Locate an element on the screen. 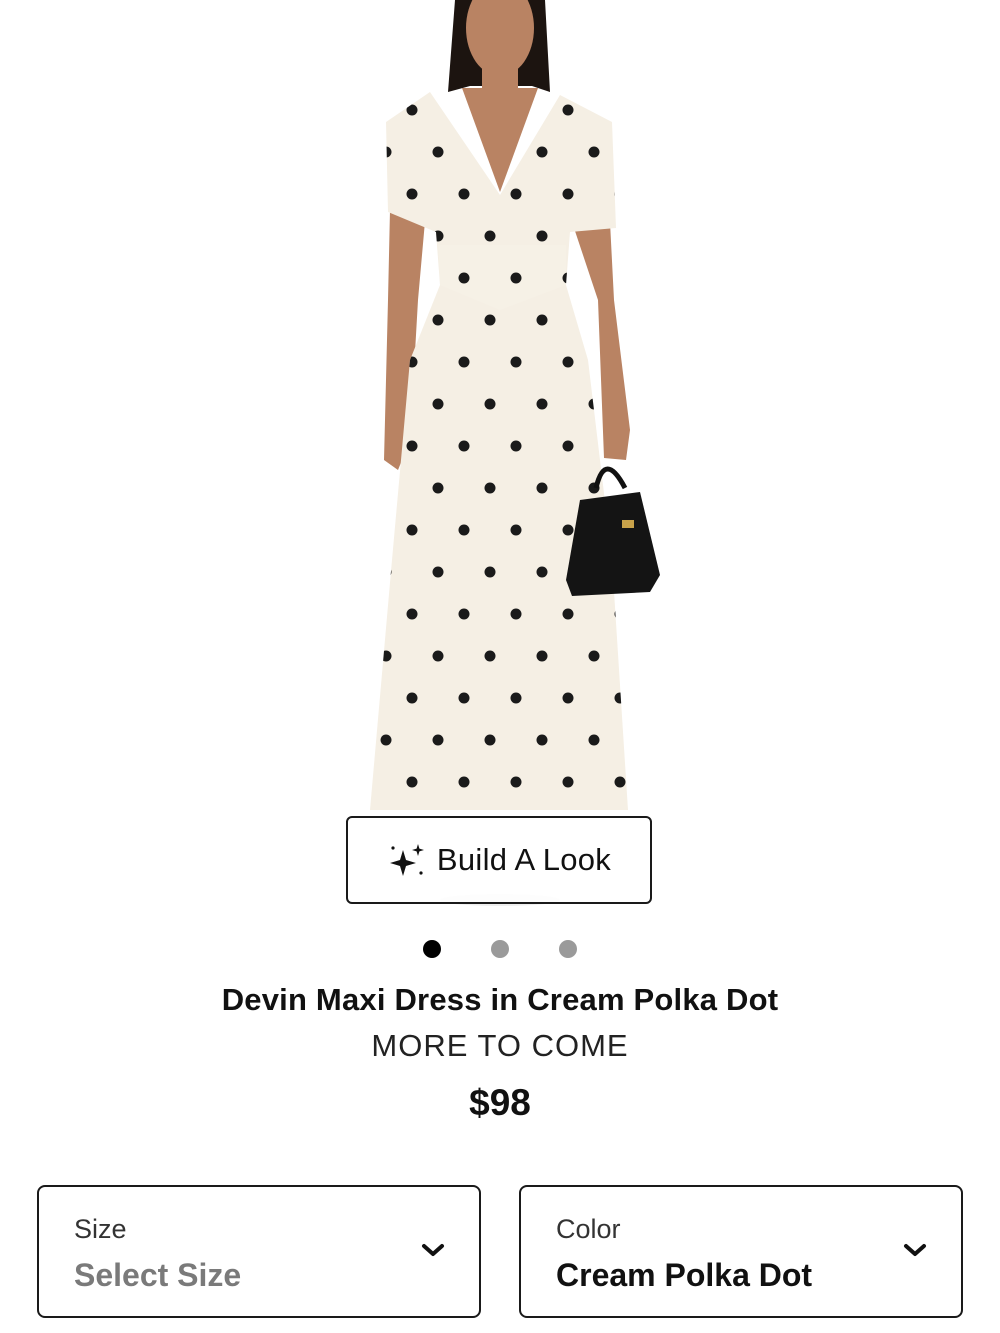 This screenshot has height=1333, width=1000. brand-name: MORE TO COME is located at coordinates (500, 1046).